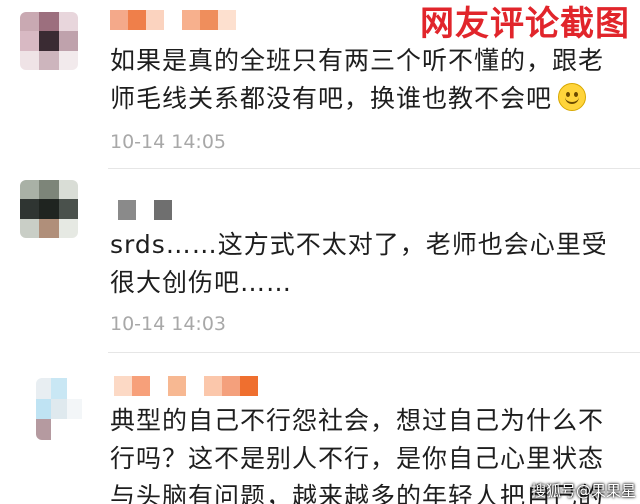 The height and width of the screenshot is (504, 640). What do you see at coordinates (168, 324) in the screenshot?
I see `comment-timestamp: 10-14 14:03` at bounding box center [168, 324].